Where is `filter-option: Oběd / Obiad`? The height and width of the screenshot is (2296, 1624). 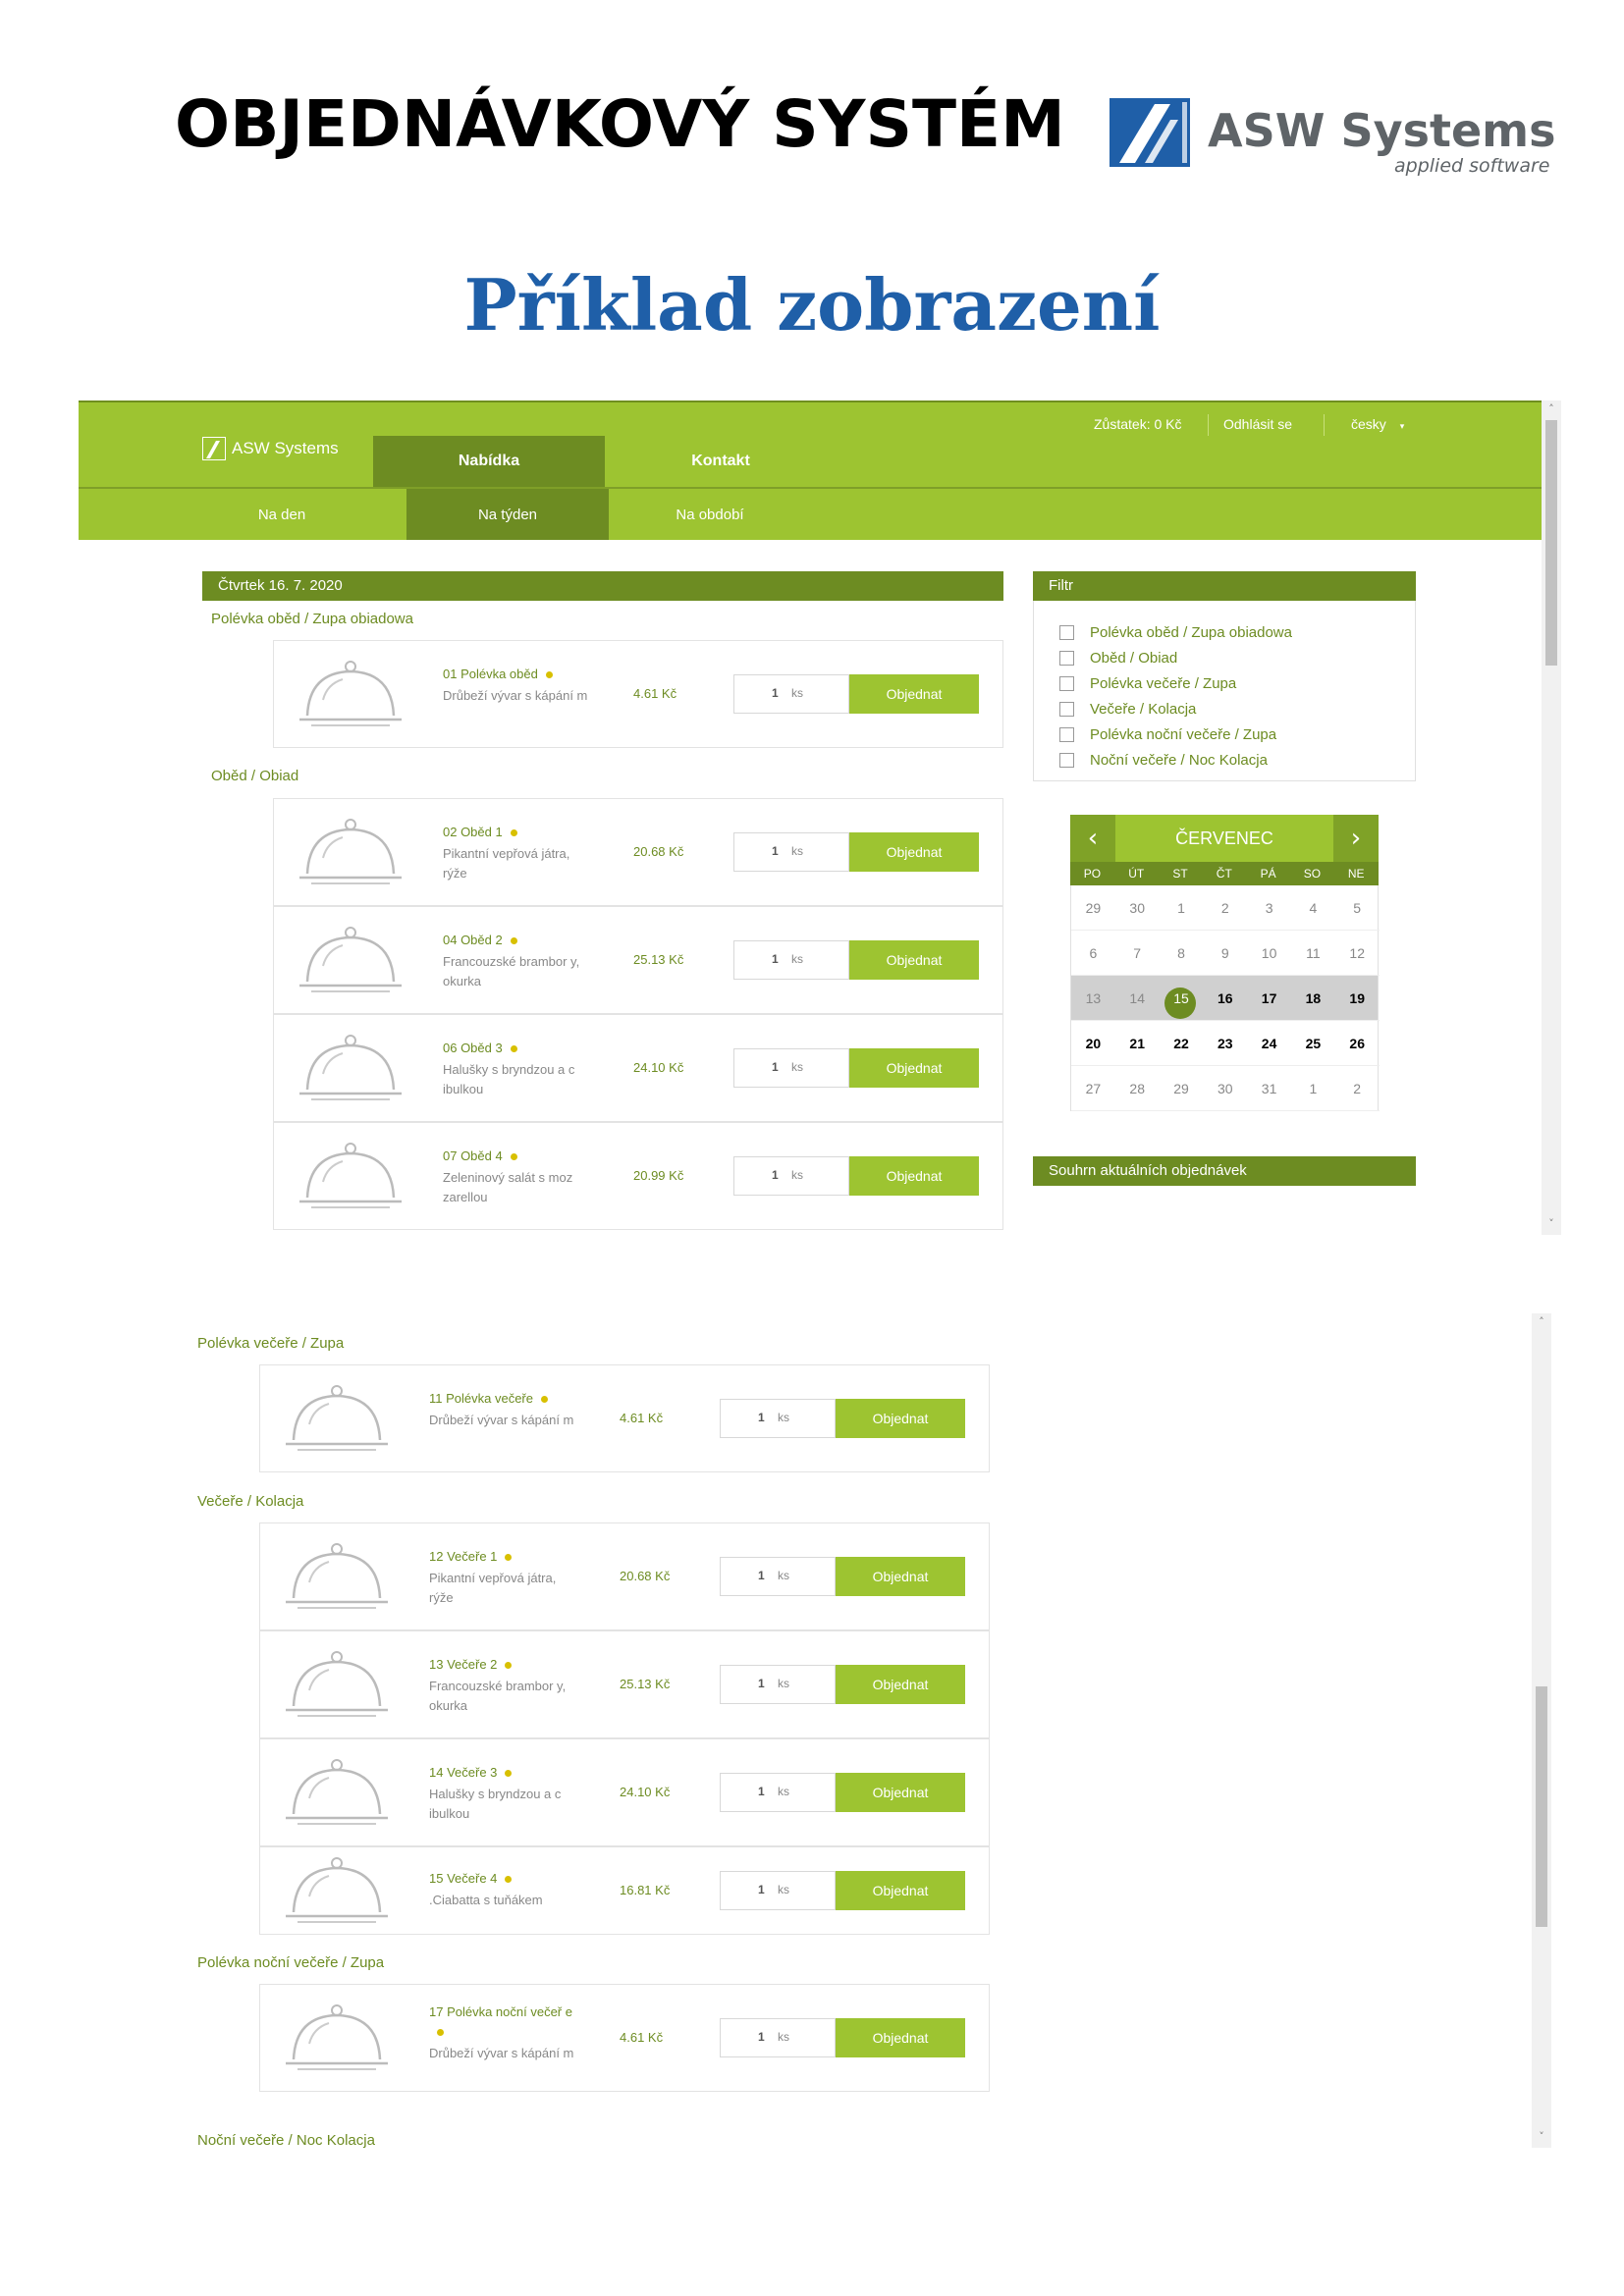
filter-option: Oběd / Obiad is located at coordinates (1118, 658).